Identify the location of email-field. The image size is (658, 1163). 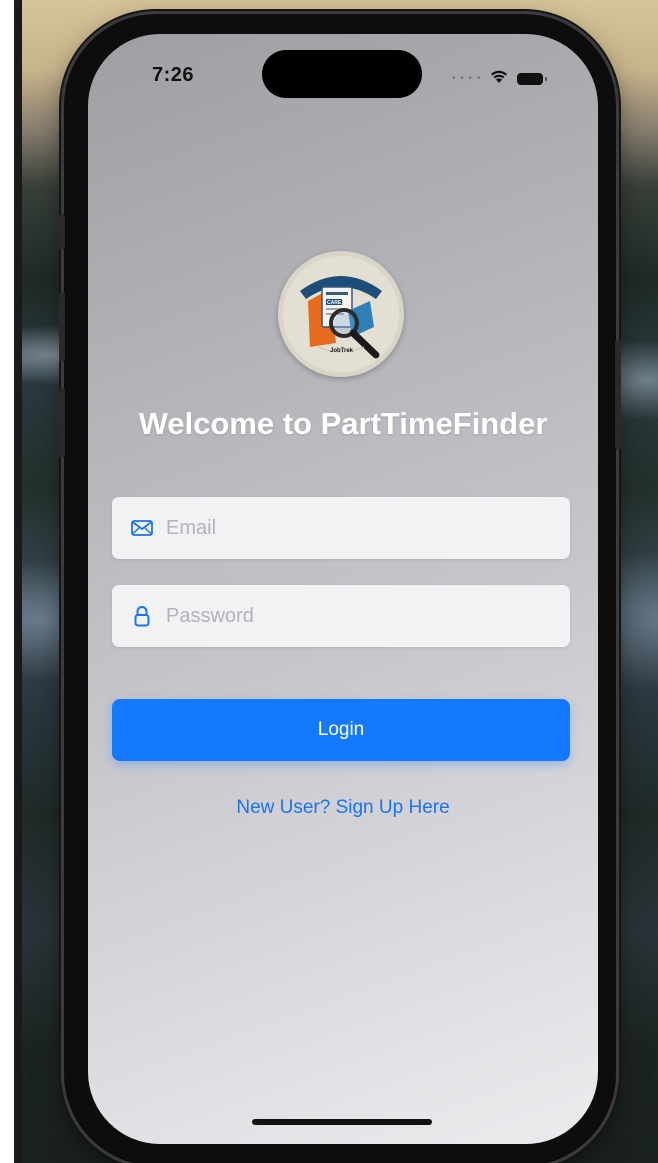
(341, 528).